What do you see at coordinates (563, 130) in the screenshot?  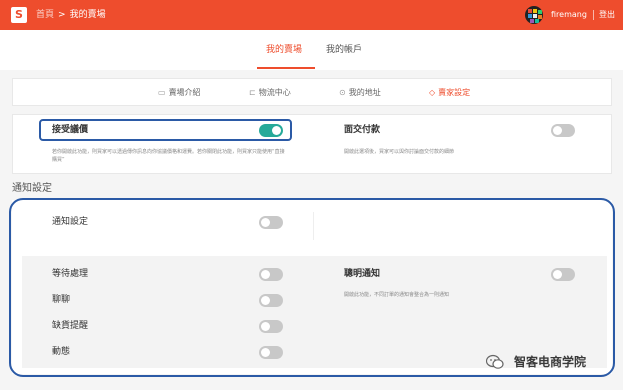 I see `meetup-payment-toggle` at bounding box center [563, 130].